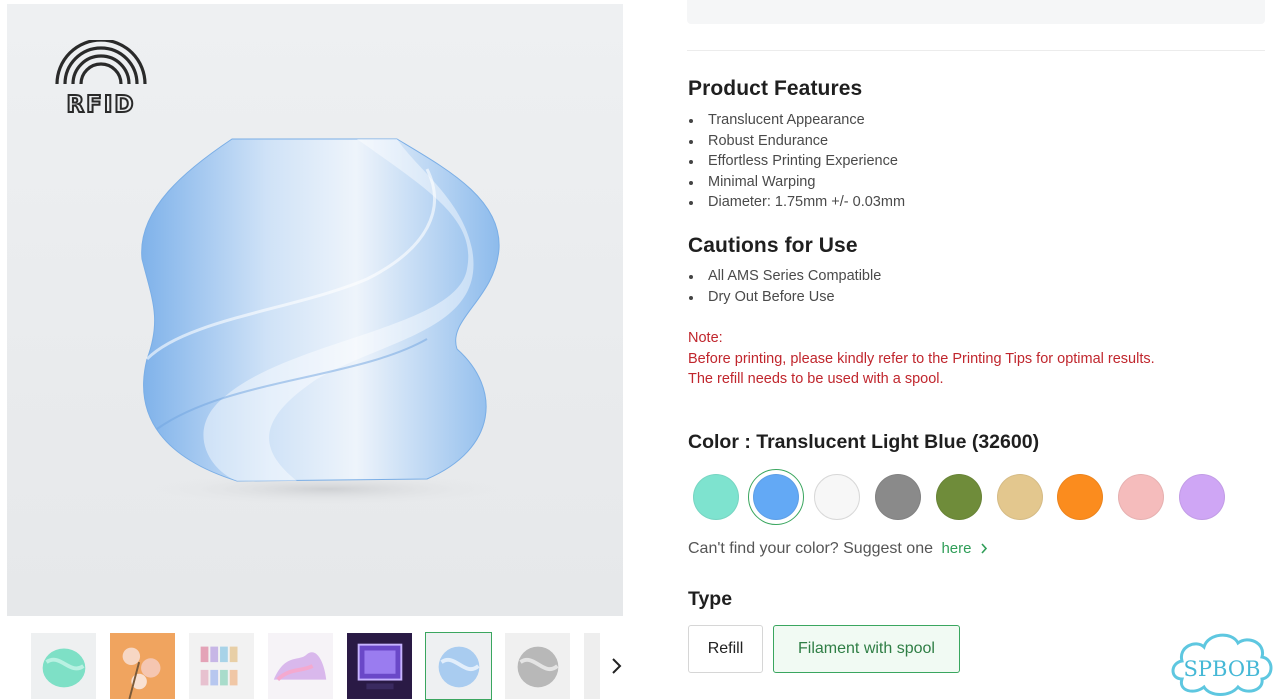 The height and width of the screenshot is (700, 1280). Describe the element at coordinates (866, 649) in the screenshot. I see `type-spool-button: Filament with spool` at that location.